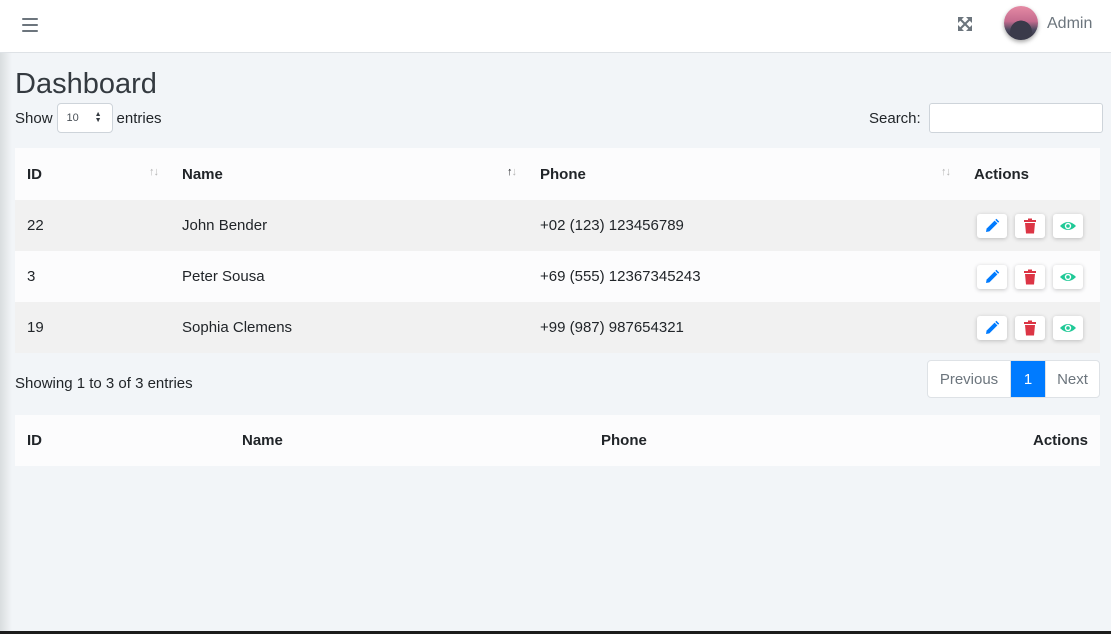 The image size is (1111, 634). Describe the element at coordinates (84, 118) in the screenshot. I see `entries-select: 10 ▲ ▼` at that location.